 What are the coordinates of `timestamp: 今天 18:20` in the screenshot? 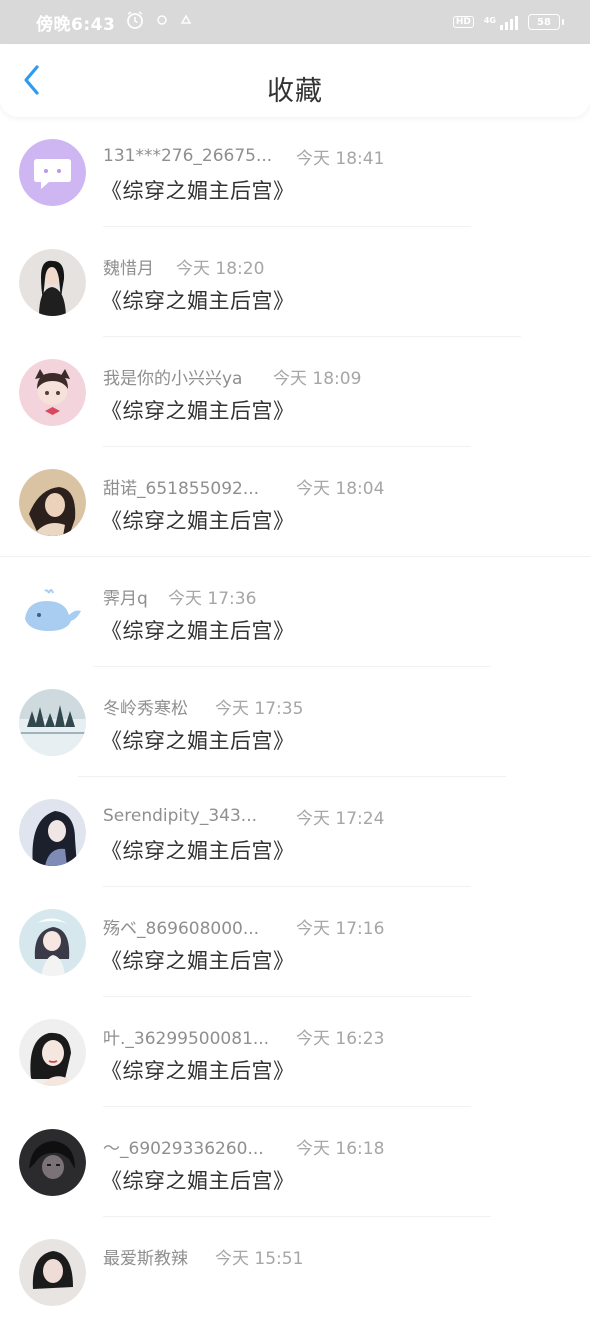 It's located at (220, 268).